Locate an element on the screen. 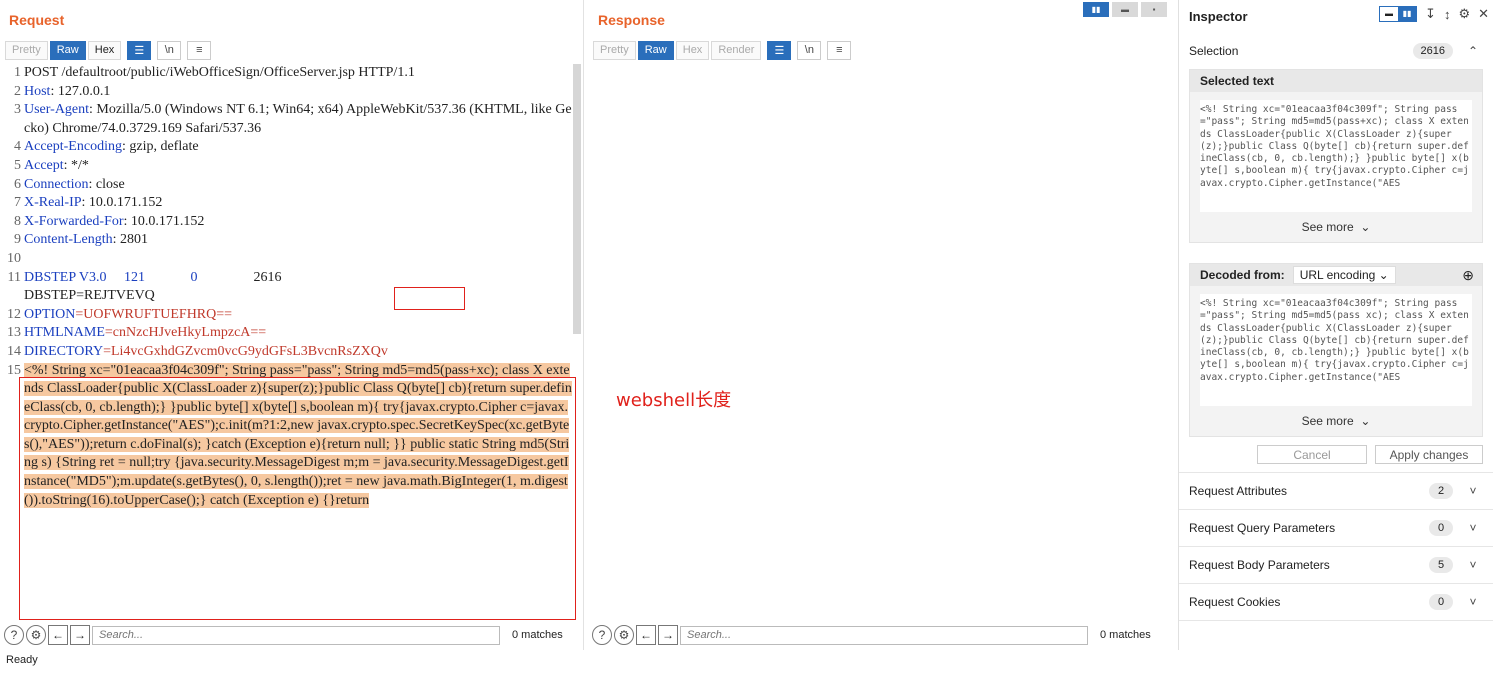 The width and height of the screenshot is (1493, 673). decoding-select-value: URL encoding is located at coordinates (1337, 275).